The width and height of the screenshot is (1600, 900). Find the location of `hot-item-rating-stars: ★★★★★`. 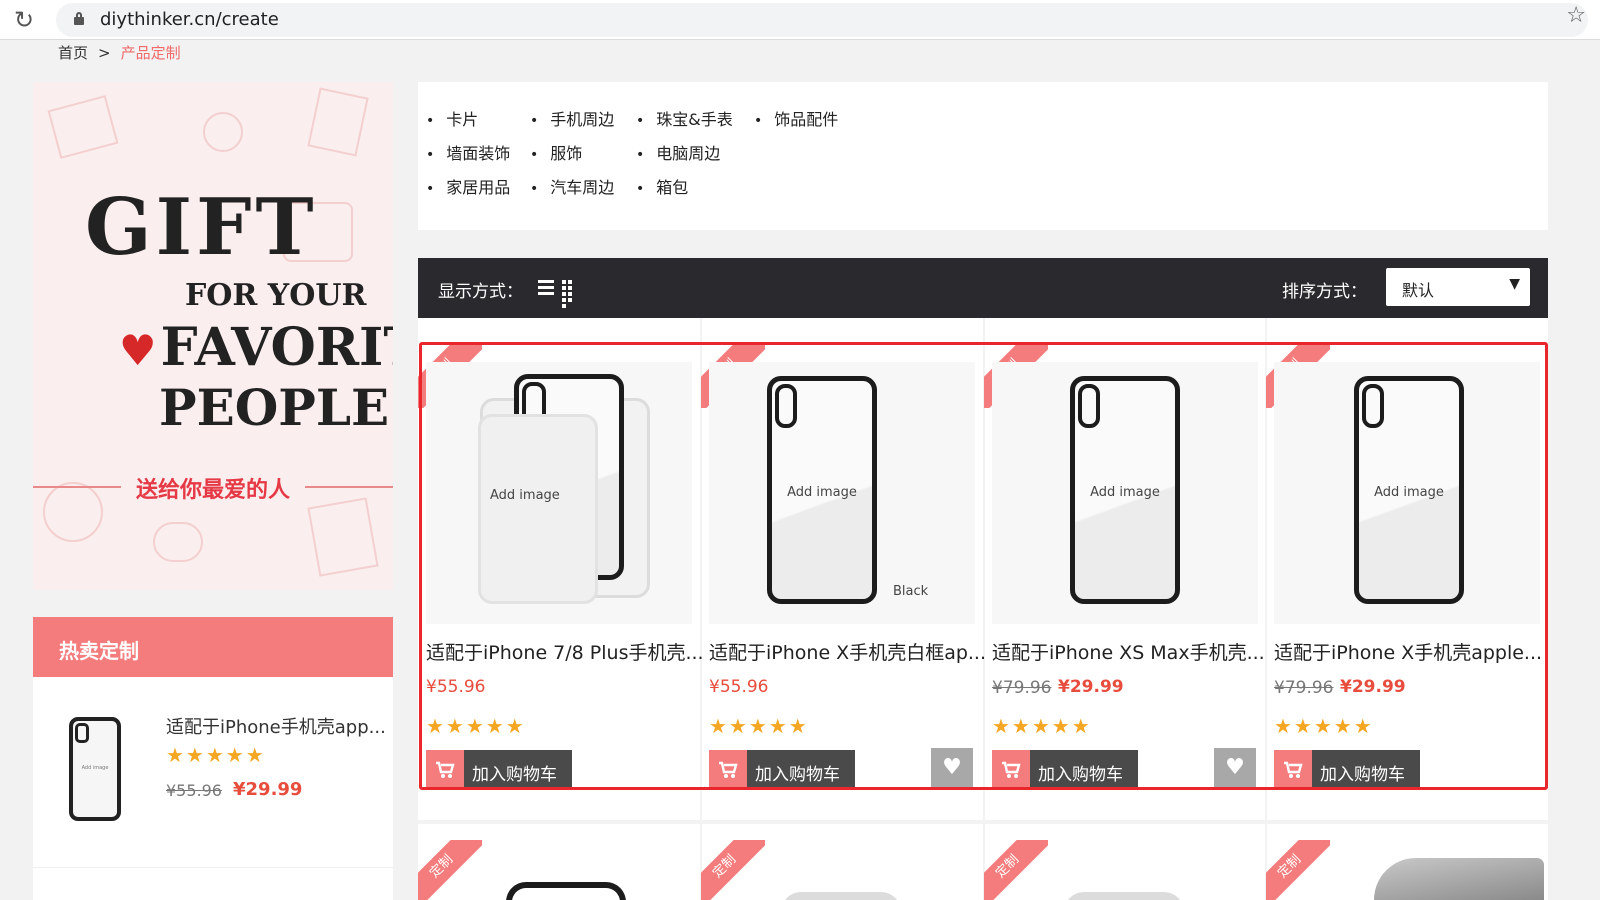

hot-item-rating-stars: ★★★★★ is located at coordinates (216, 755).